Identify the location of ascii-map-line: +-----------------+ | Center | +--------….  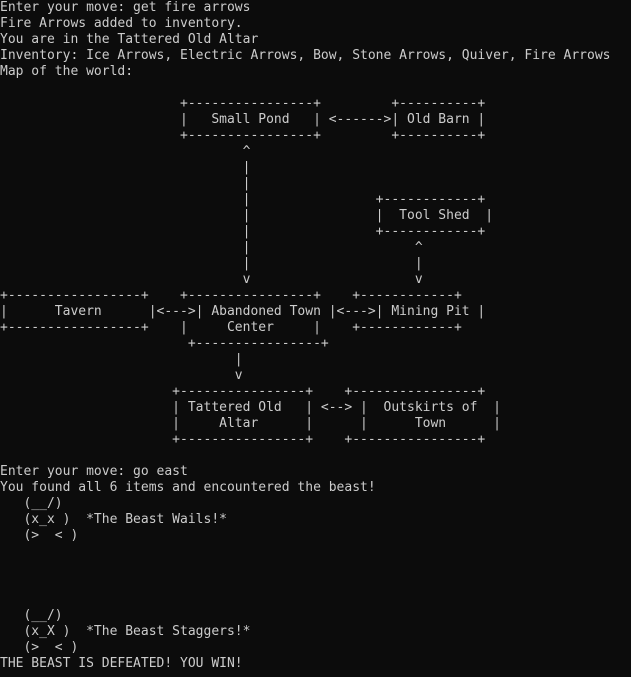
(231, 327).